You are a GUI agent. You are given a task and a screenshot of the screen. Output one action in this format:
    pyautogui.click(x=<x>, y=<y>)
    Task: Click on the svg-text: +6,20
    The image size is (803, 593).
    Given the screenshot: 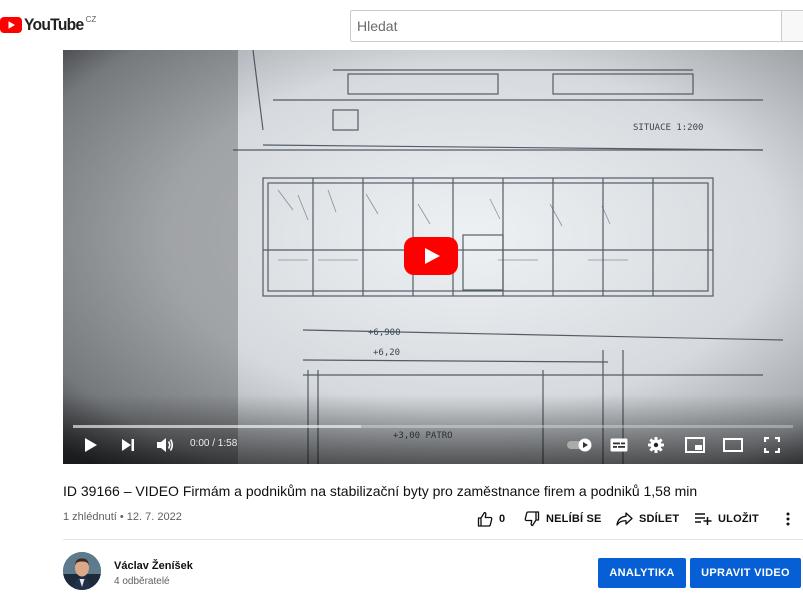 What is the action you would take?
    pyautogui.click(x=386, y=353)
    